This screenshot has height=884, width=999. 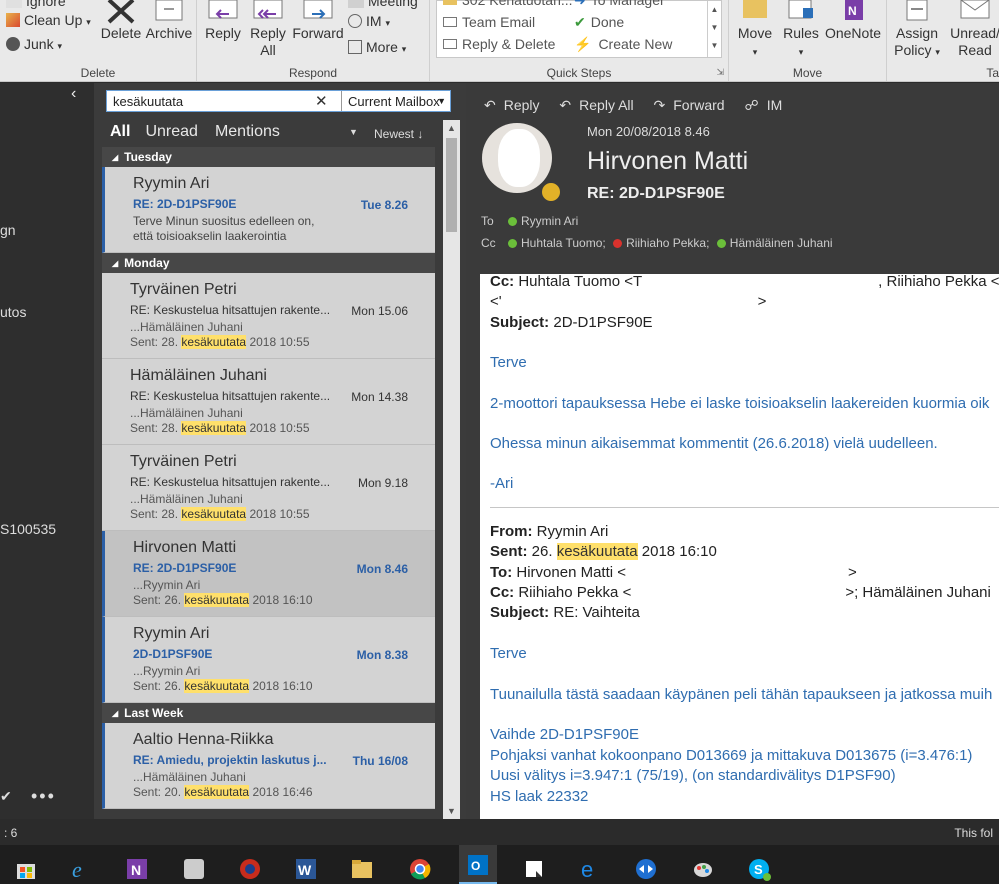 What do you see at coordinates (781, 243) in the screenshot?
I see `recipient: Hämäläinen Juhani` at bounding box center [781, 243].